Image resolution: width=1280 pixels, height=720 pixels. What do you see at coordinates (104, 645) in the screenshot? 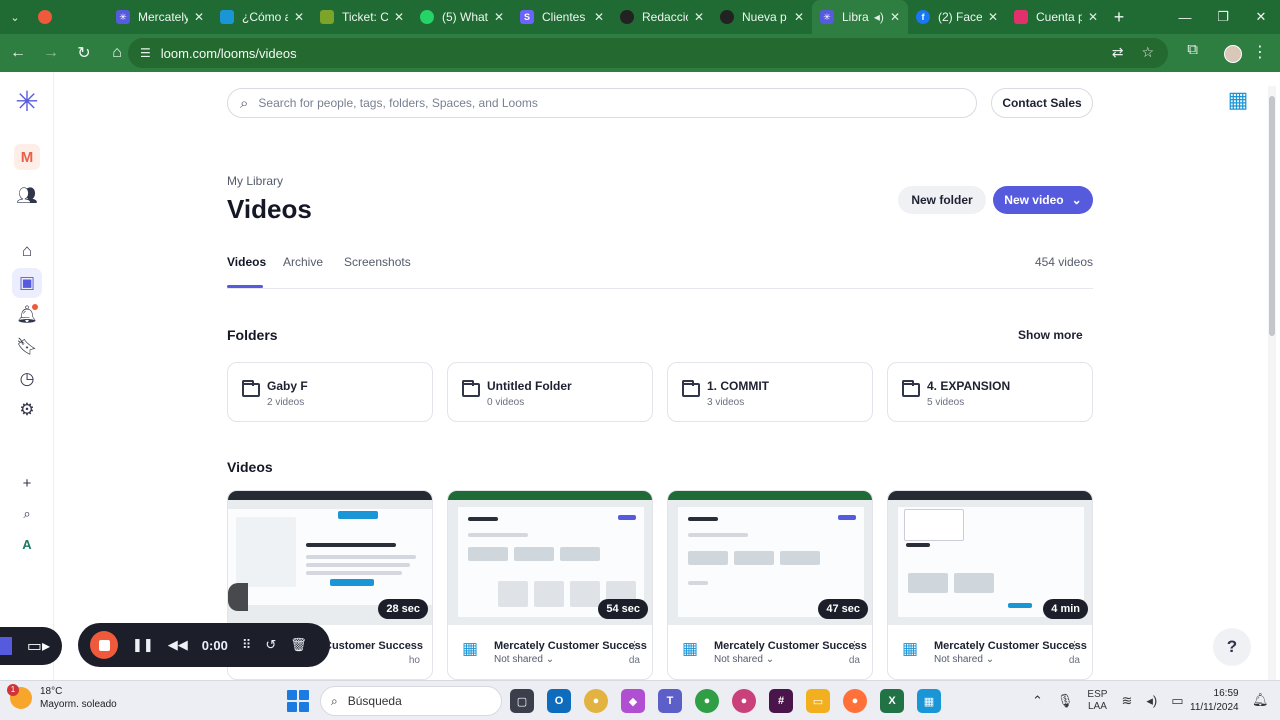
I see `stop-recording-button` at bounding box center [104, 645].